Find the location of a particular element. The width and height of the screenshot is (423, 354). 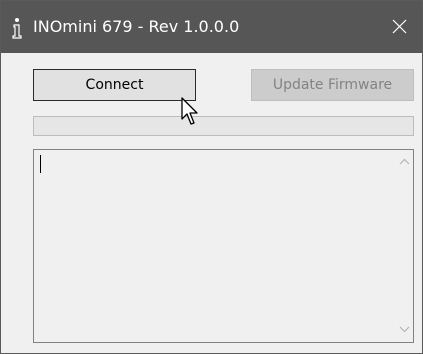

chevron-down-icon is located at coordinates (404, 329).